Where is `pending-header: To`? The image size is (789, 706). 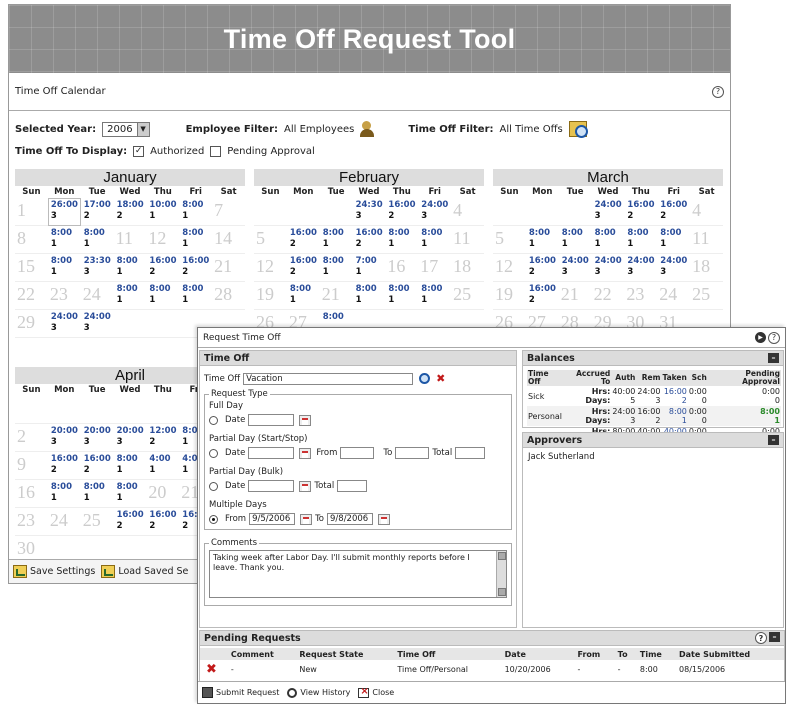 pending-header: To is located at coordinates (625, 654).